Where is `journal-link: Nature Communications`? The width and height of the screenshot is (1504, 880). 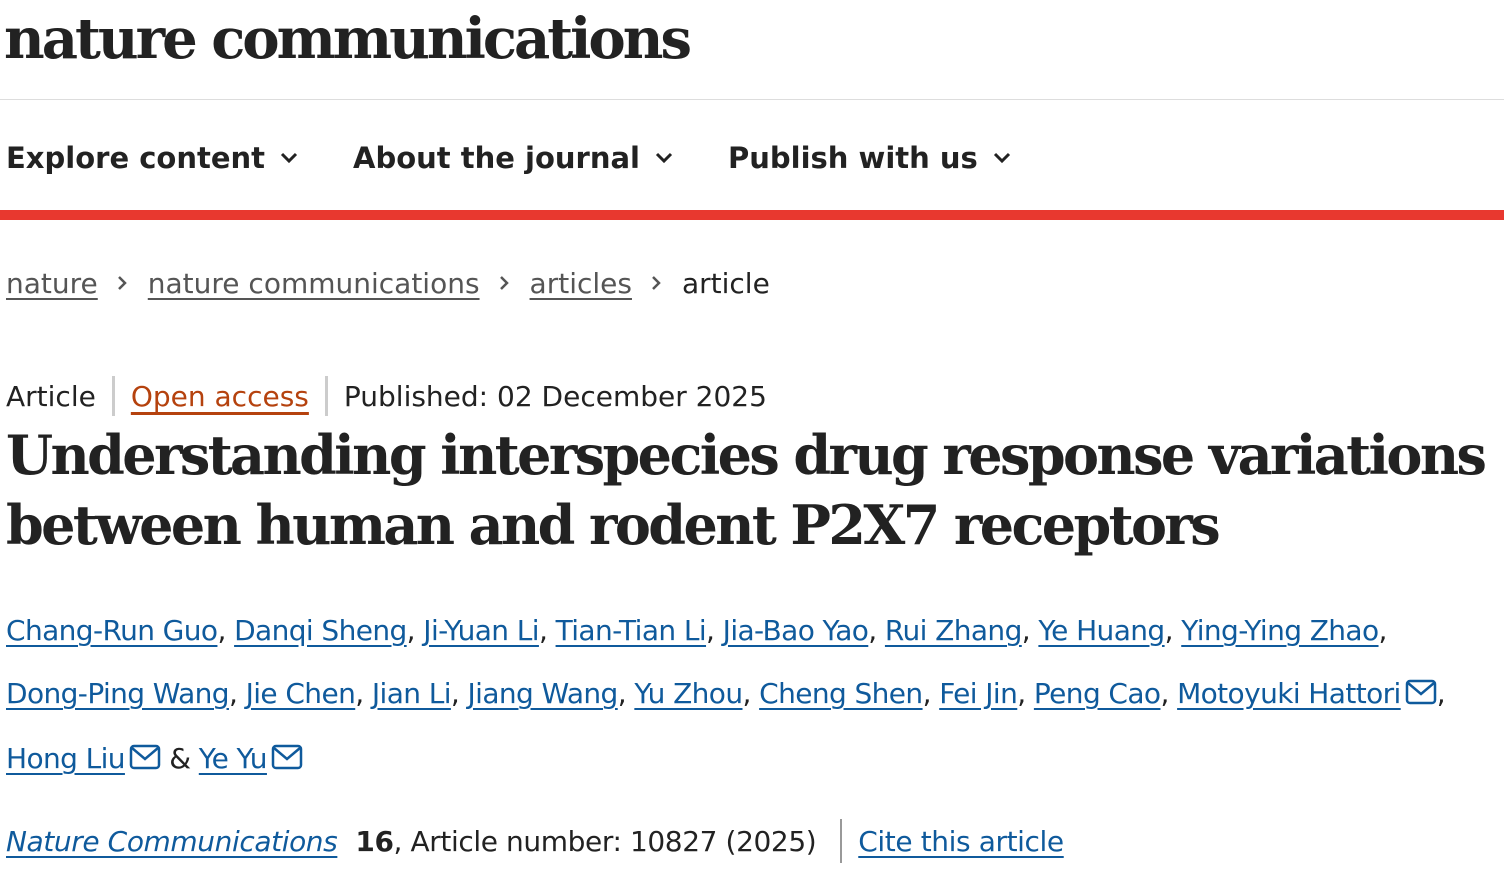
journal-link: Nature Communications is located at coordinates (172, 841).